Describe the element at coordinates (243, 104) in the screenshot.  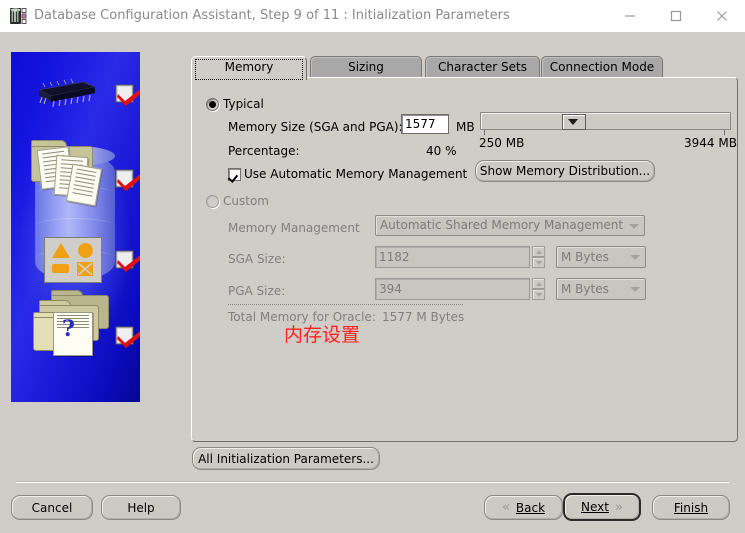
I see `typical-label: Typical` at that location.